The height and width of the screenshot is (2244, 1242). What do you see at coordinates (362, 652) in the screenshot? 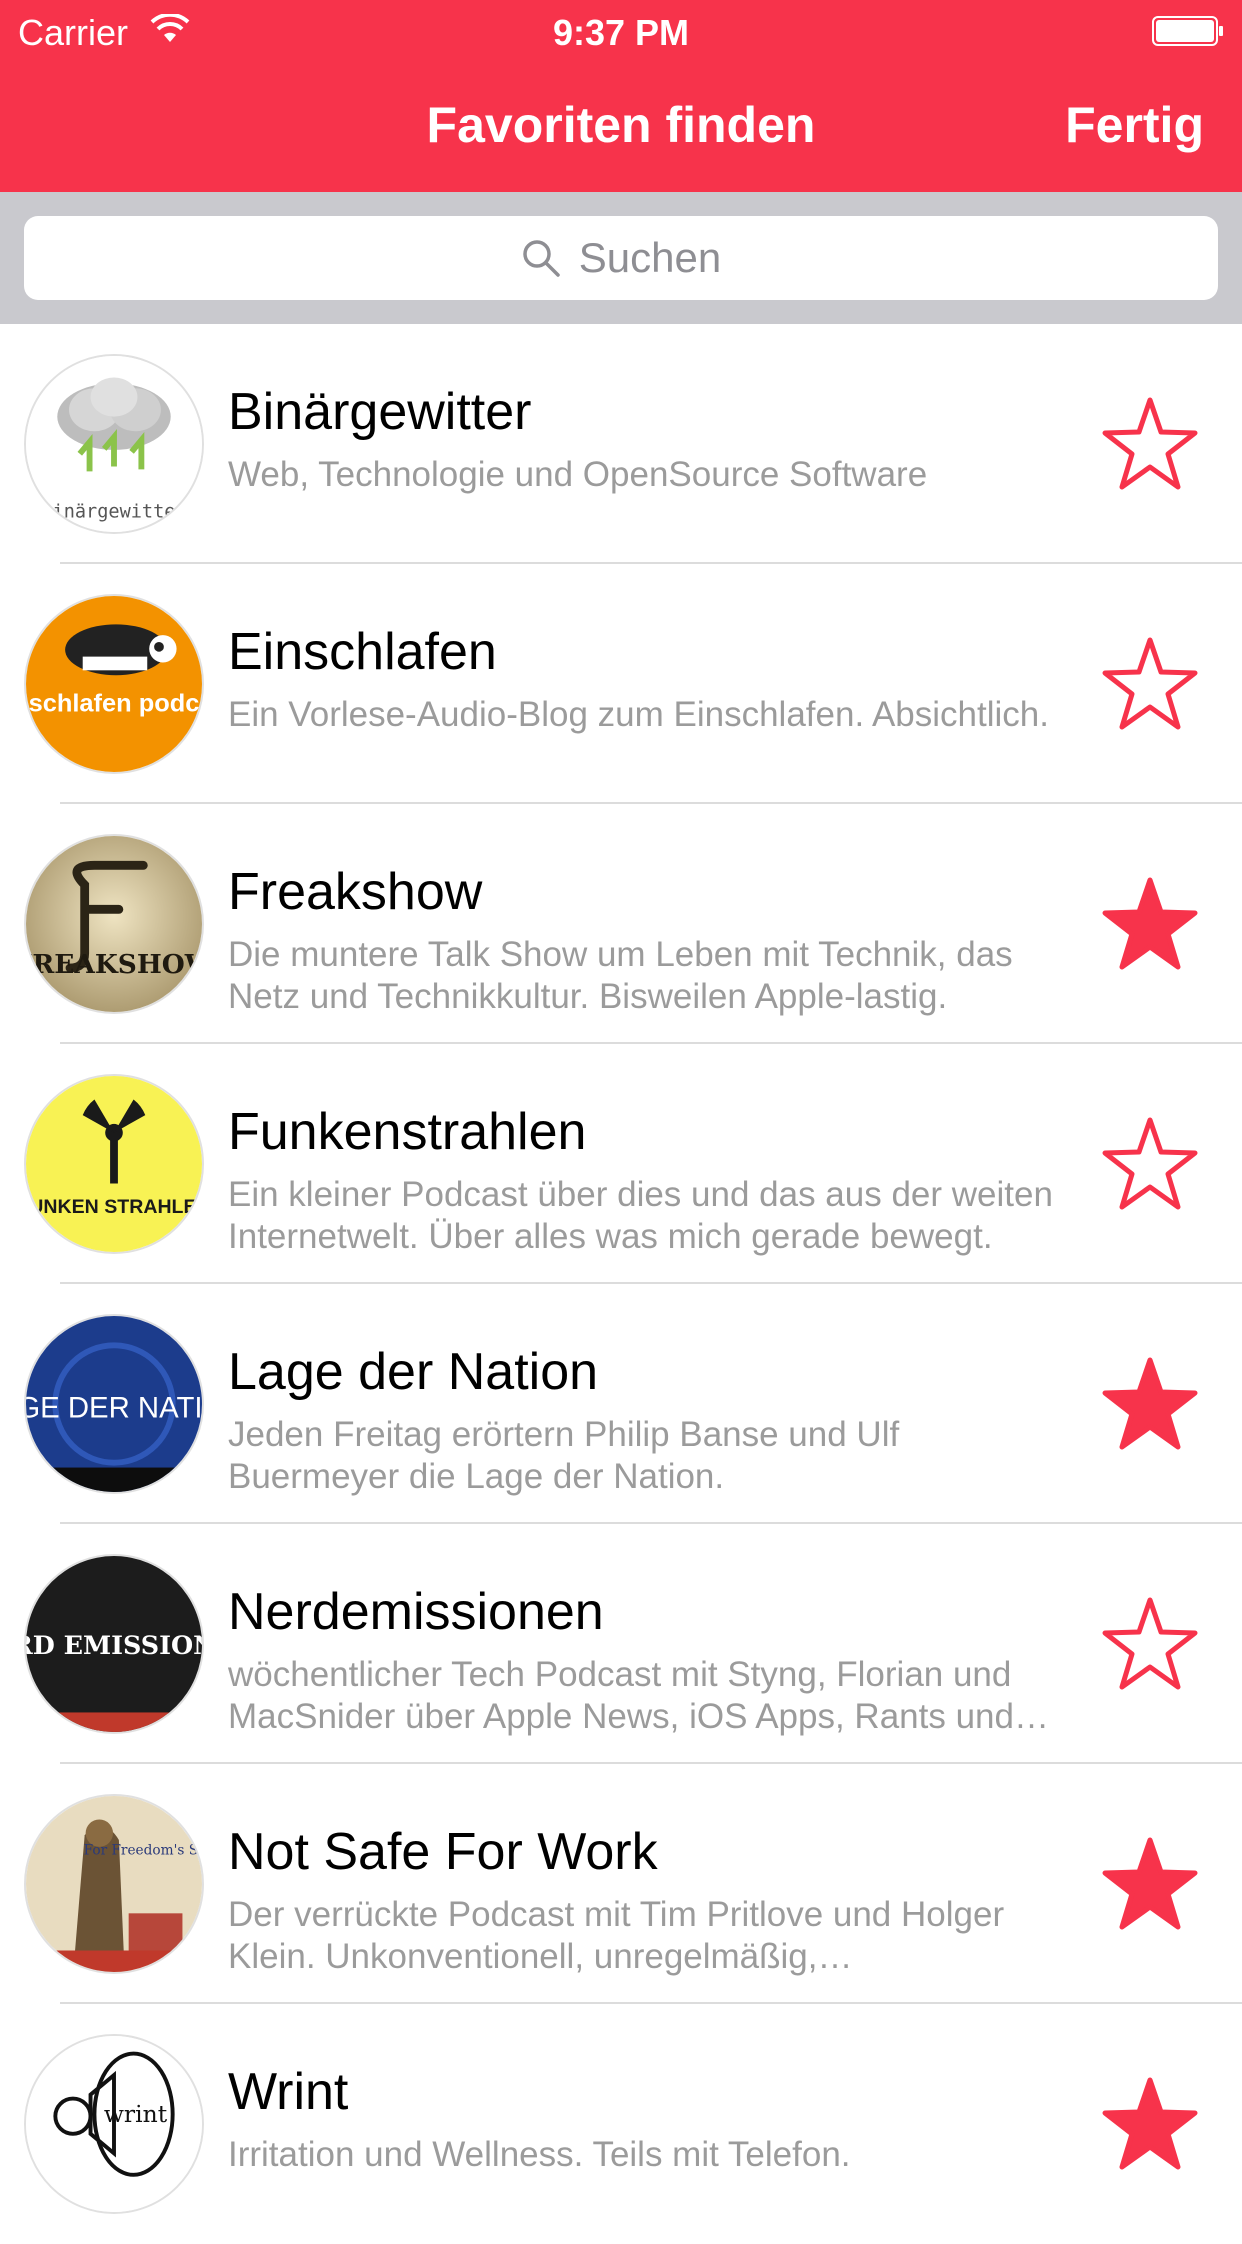
I see `podcast-title: Einschlafen` at bounding box center [362, 652].